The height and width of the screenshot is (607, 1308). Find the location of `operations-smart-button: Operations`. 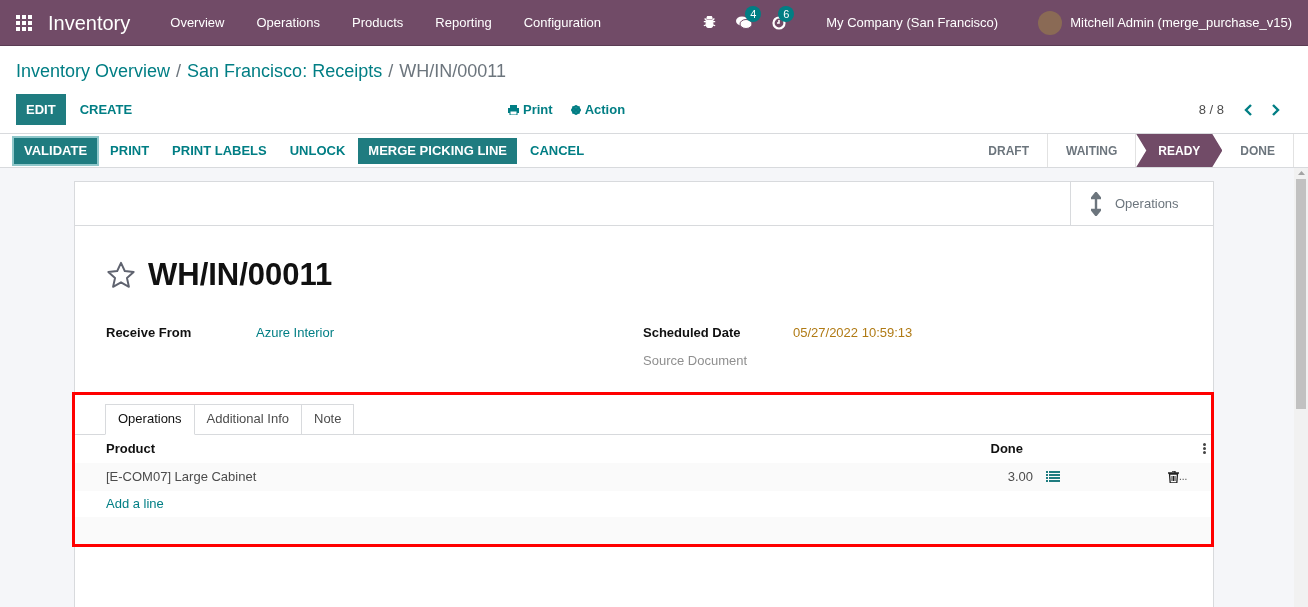

operations-smart-button: Operations is located at coordinates (1141, 203).